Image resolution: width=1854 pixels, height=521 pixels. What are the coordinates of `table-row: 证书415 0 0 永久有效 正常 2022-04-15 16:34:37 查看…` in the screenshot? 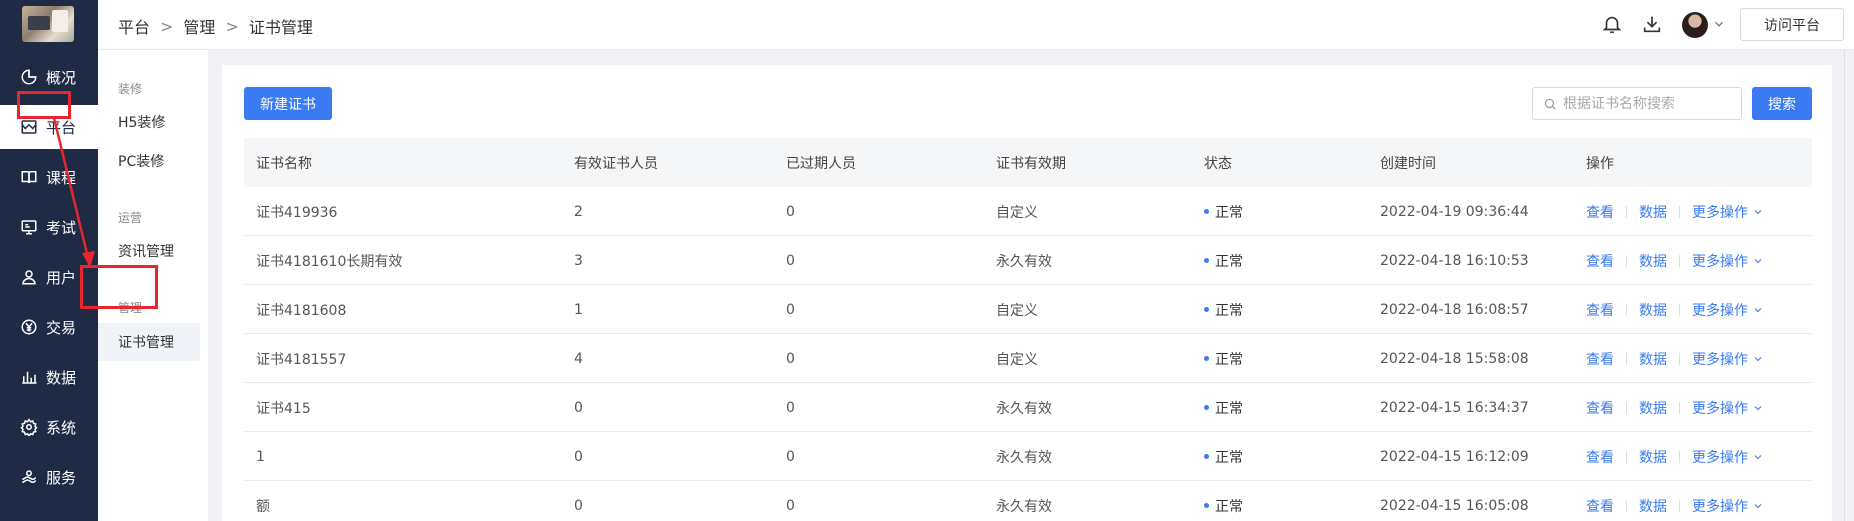 It's located at (1028, 407).